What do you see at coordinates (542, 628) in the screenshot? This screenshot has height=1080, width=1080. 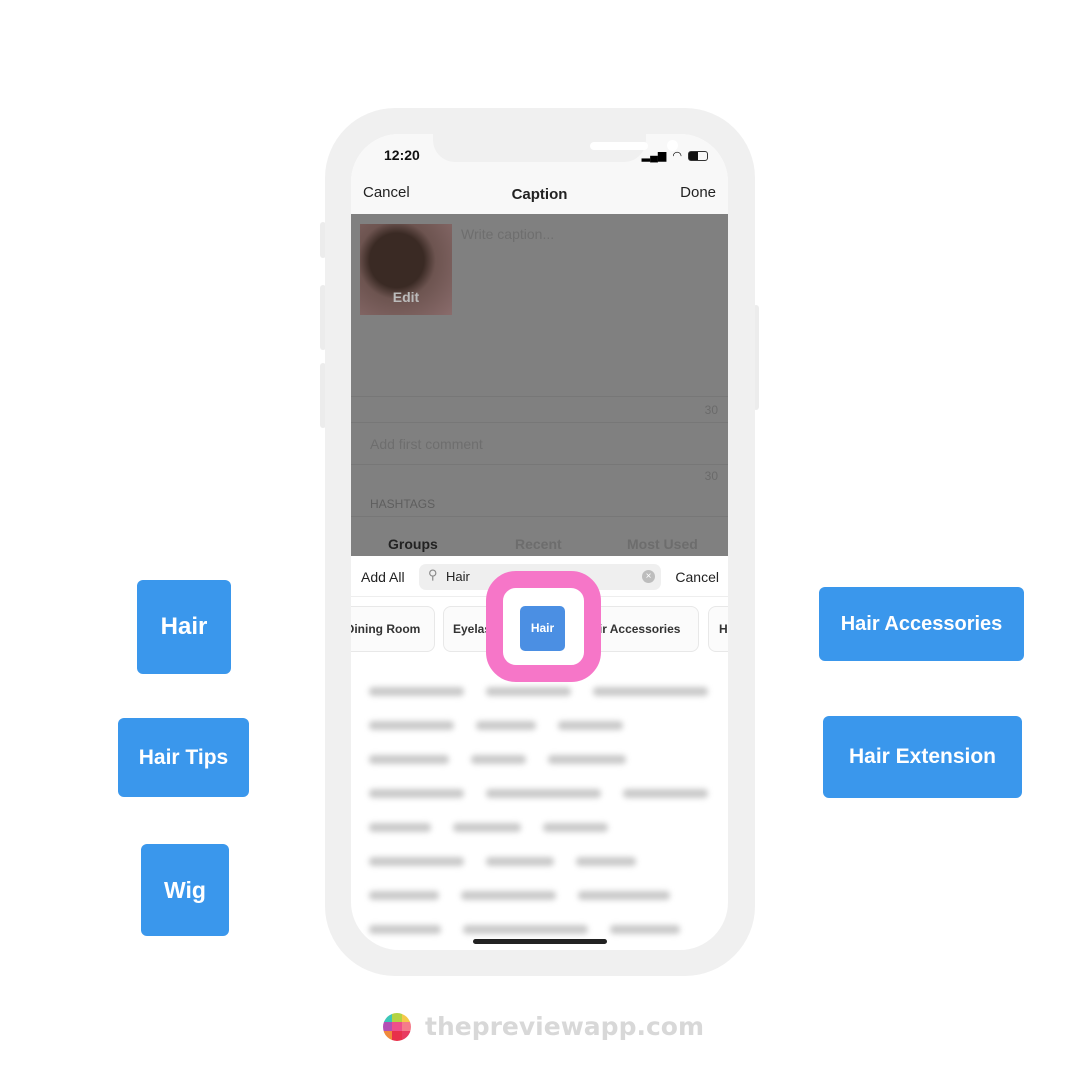 I see `chip-hair-selected: Hair` at bounding box center [542, 628].